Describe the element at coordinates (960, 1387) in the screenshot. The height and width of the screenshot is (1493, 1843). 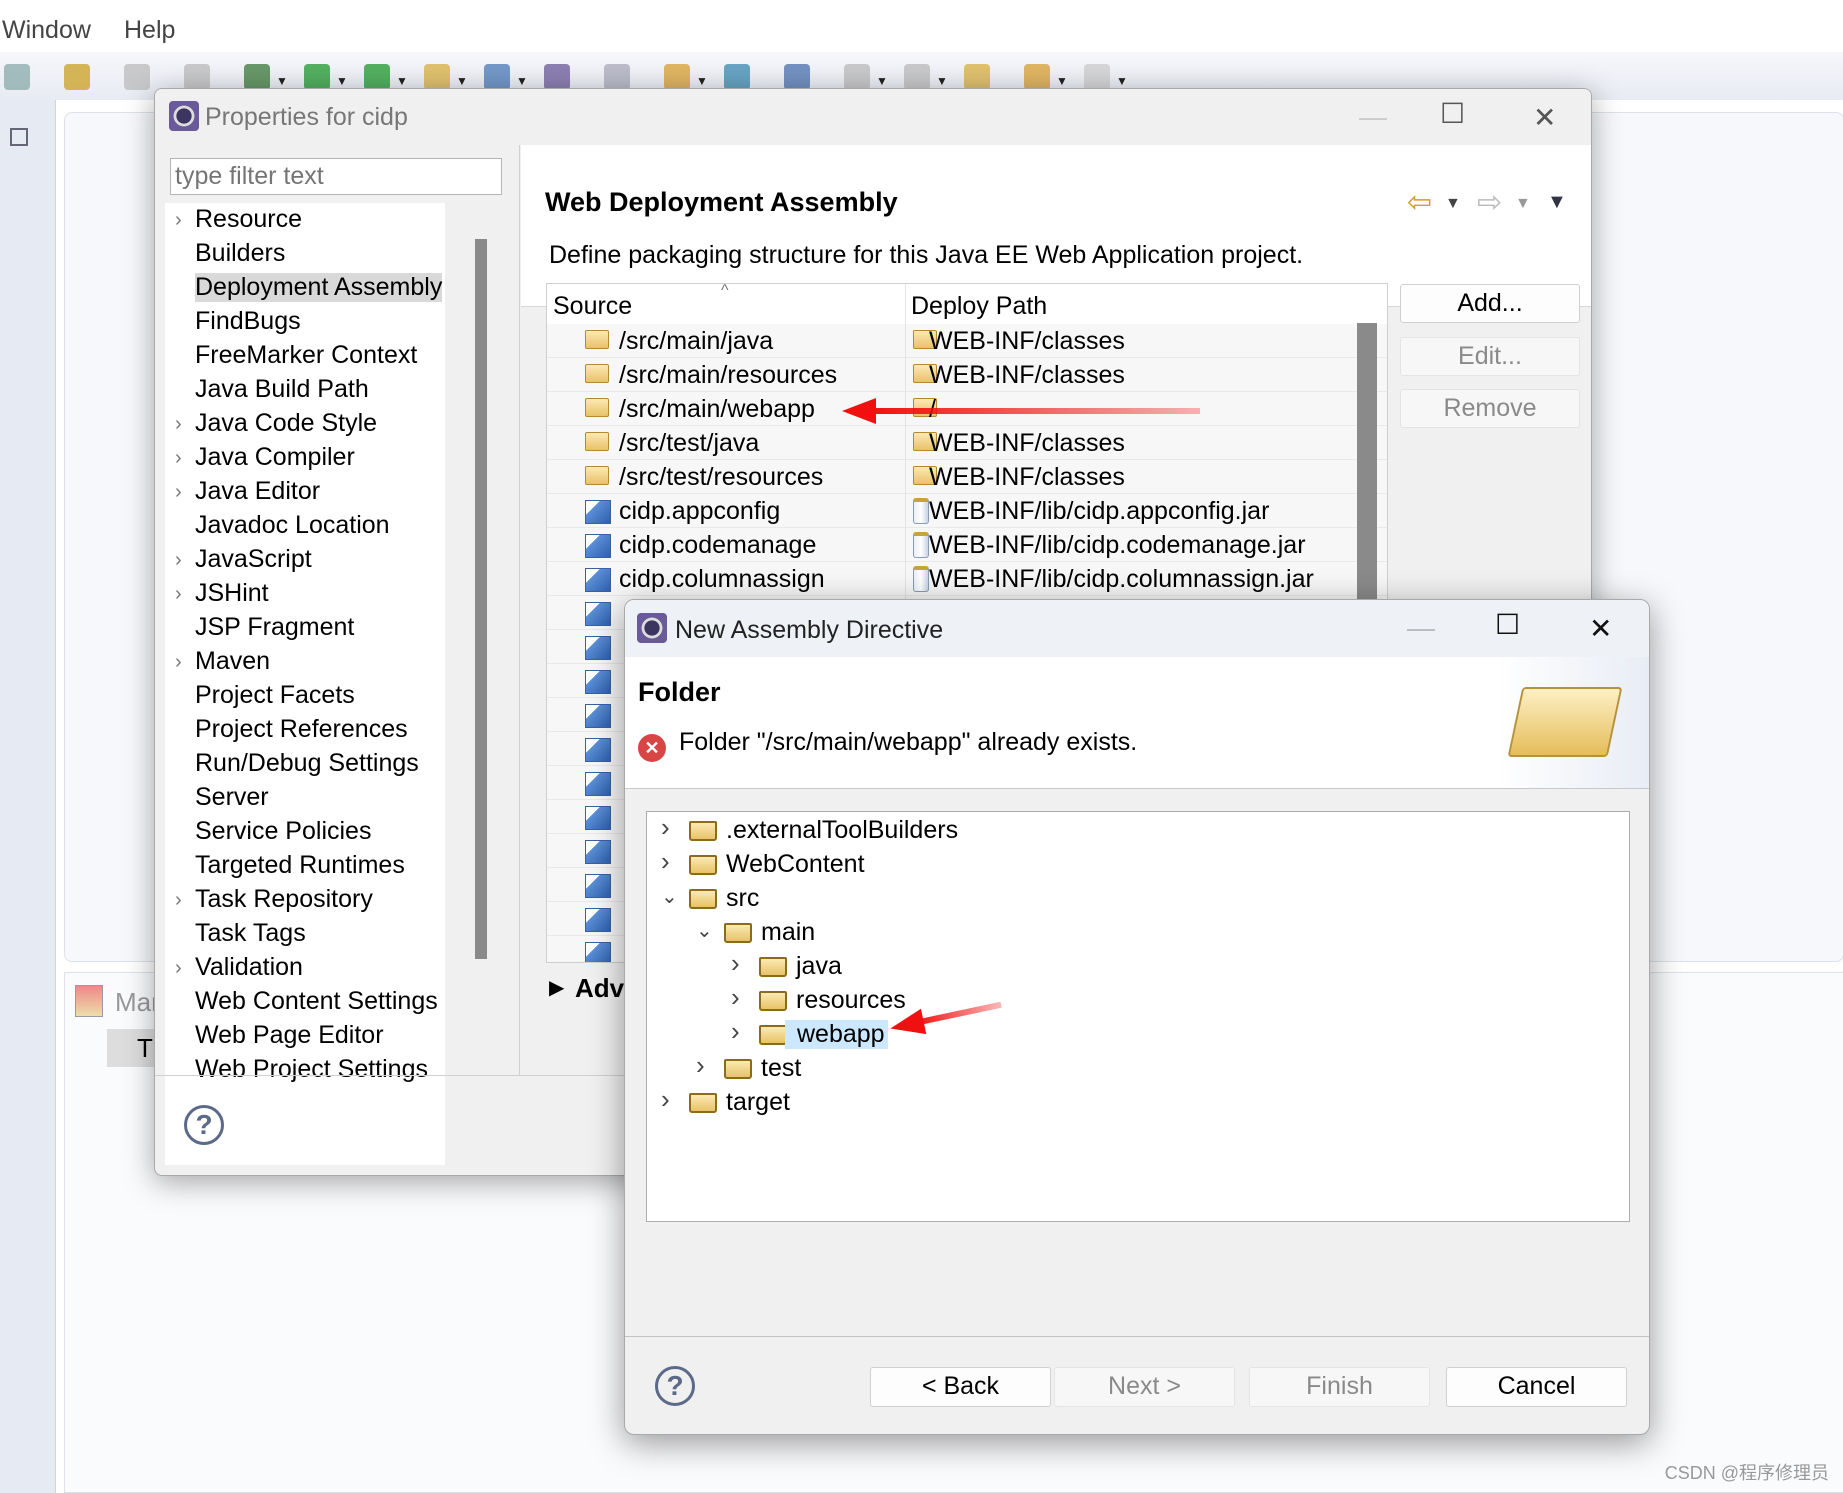
I see `back-button: < Back` at that location.